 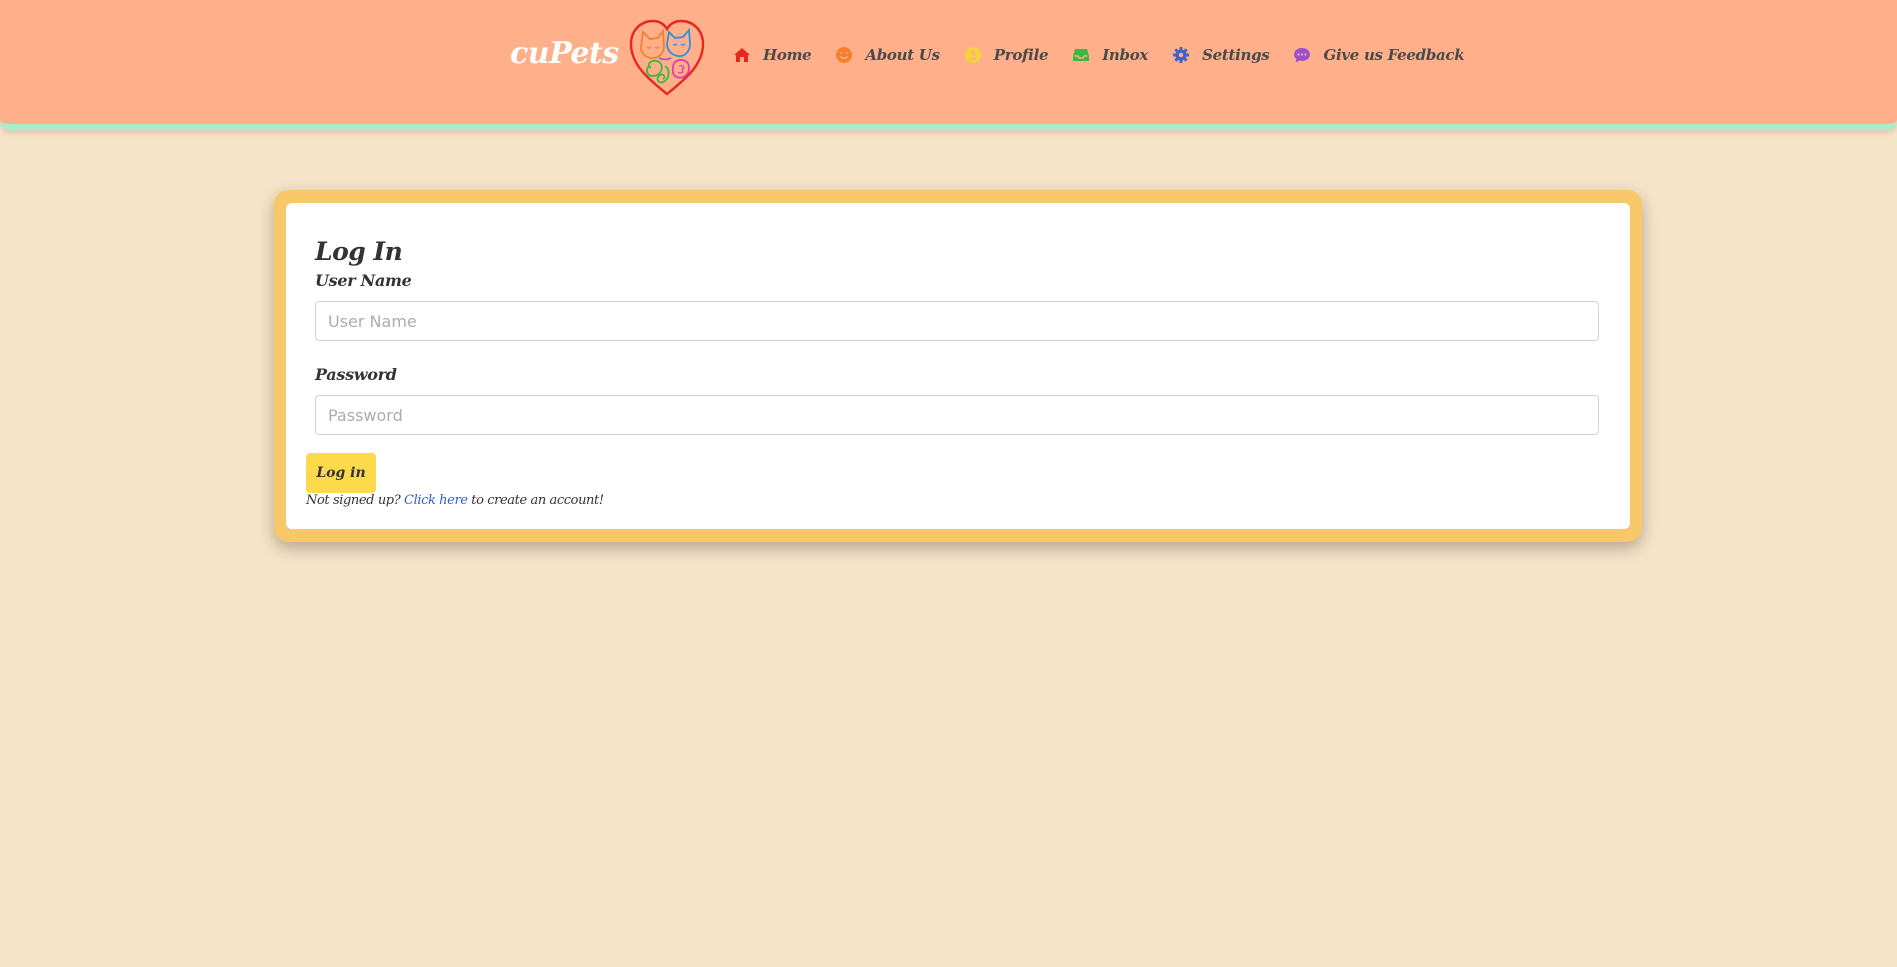 I want to click on nav-label-feedback: Give us Feedback, so click(x=1394, y=55).